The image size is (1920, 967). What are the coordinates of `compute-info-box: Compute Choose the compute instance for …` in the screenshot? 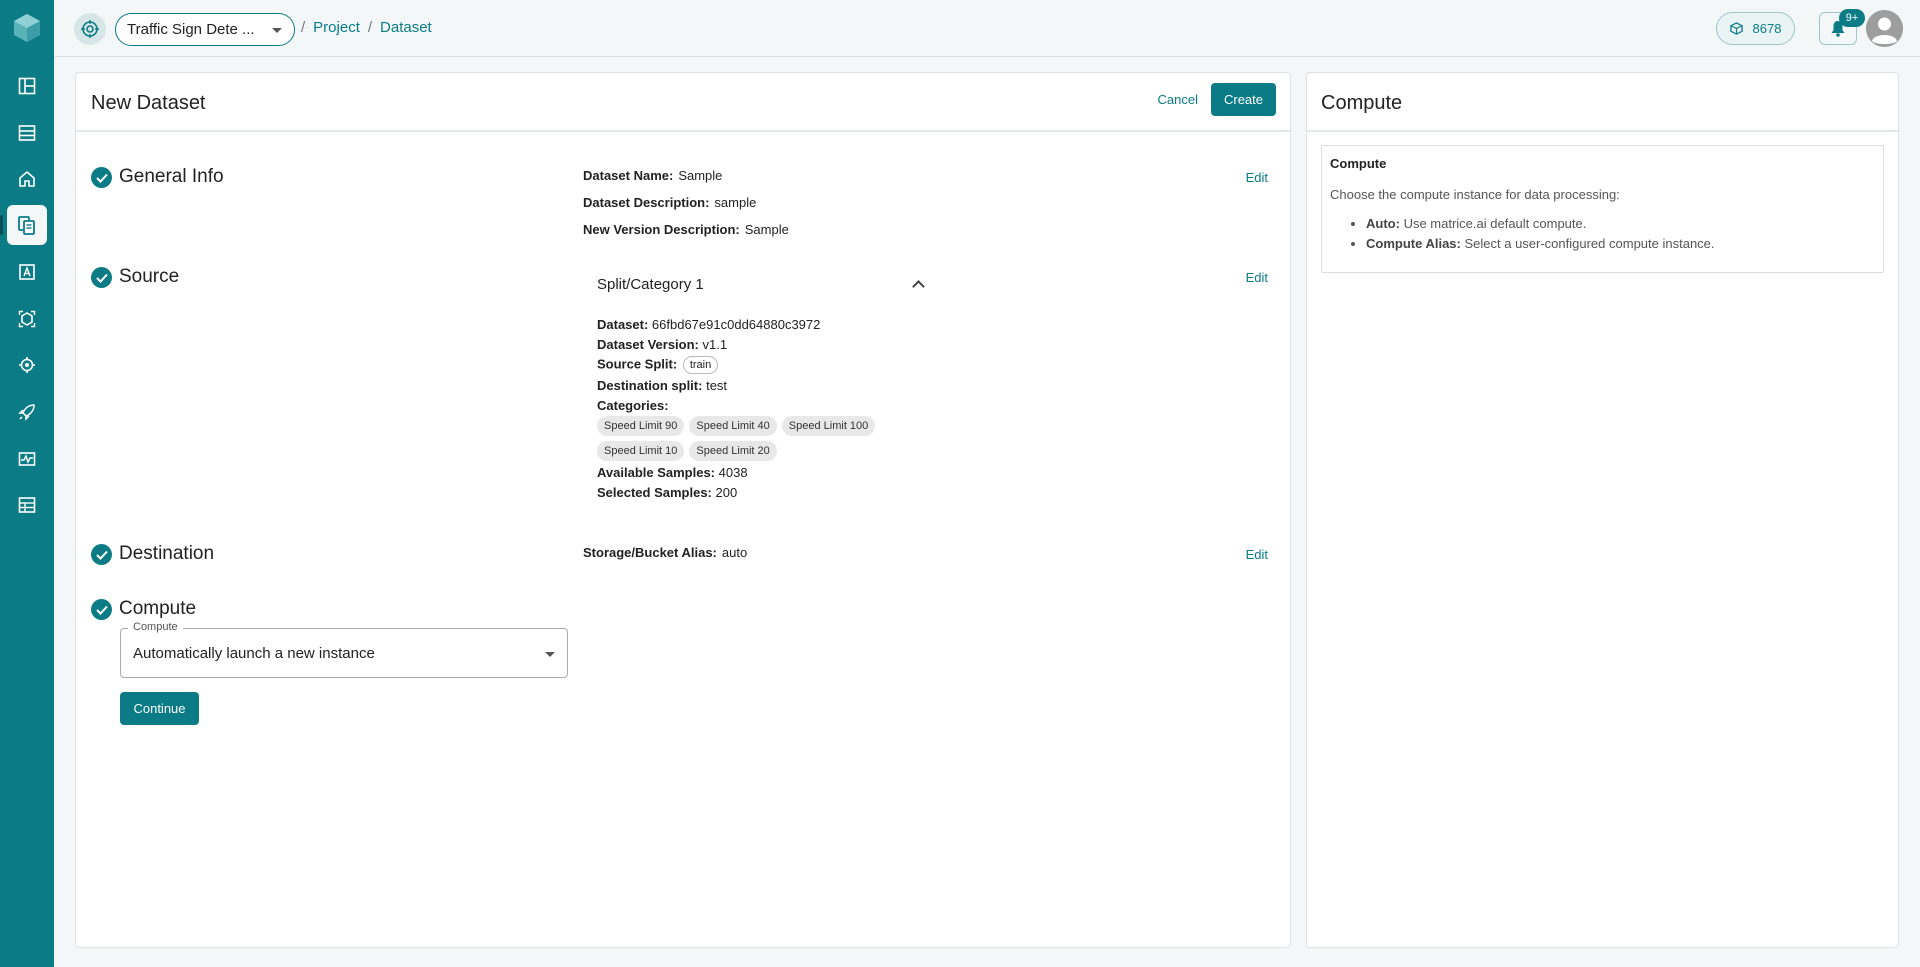 It's located at (1602, 209).